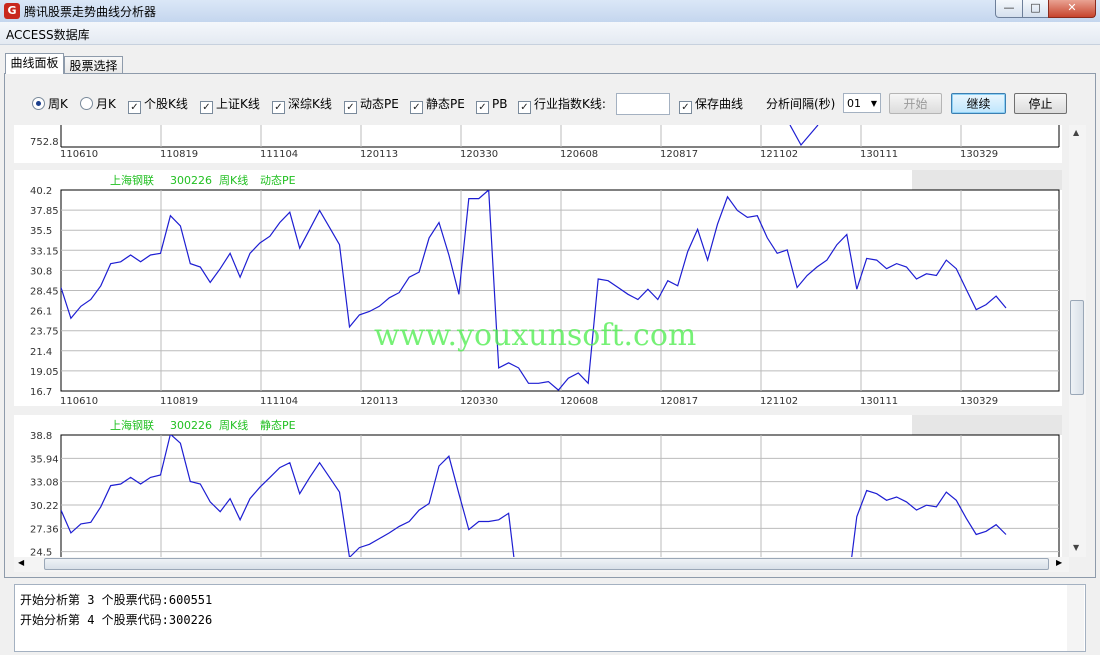  I want to click on menu-access-db: ACCESS数据库, so click(48, 34).